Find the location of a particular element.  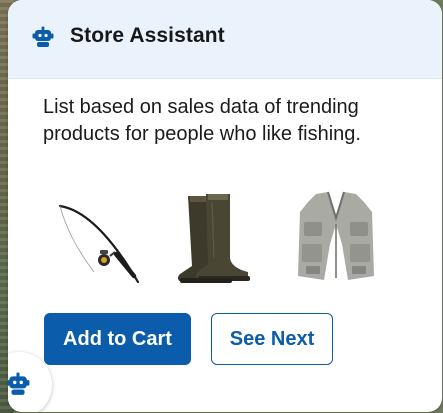

see-next-button: See Next is located at coordinates (272, 339).